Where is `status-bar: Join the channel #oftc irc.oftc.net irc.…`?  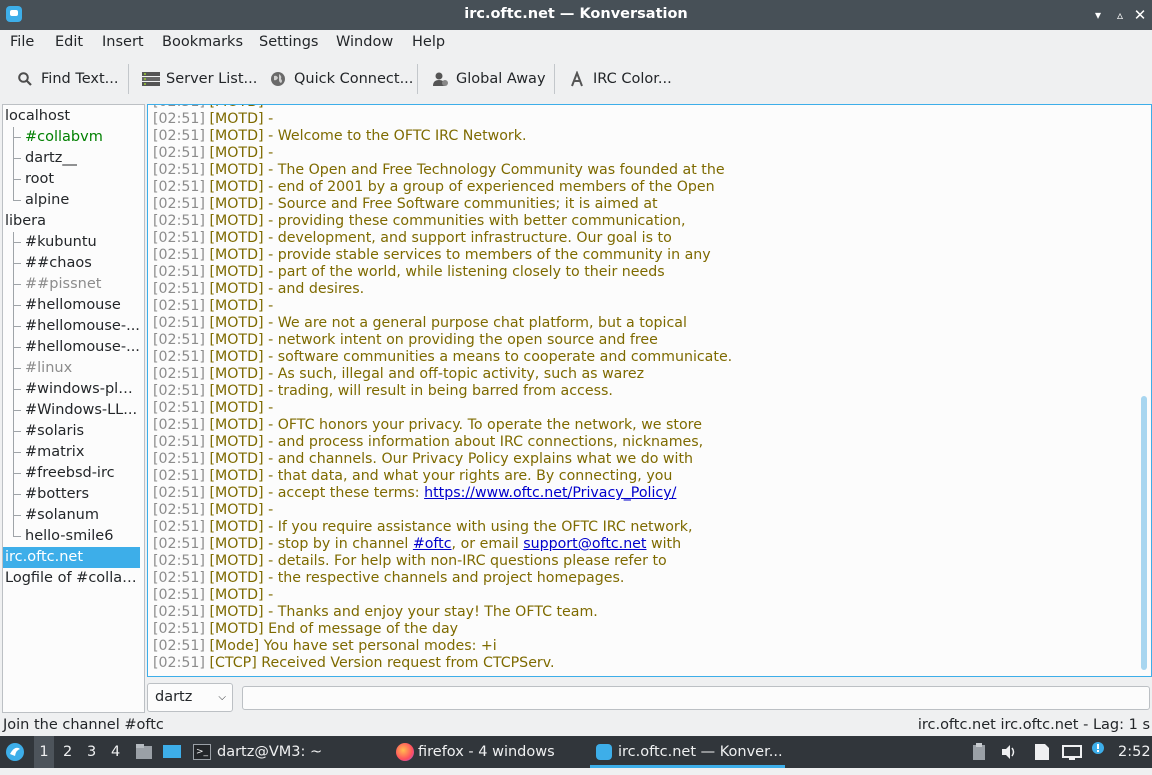 status-bar: Join the channel #oftc irc.oftc.net irc.… is located at coordinates (576, 725).